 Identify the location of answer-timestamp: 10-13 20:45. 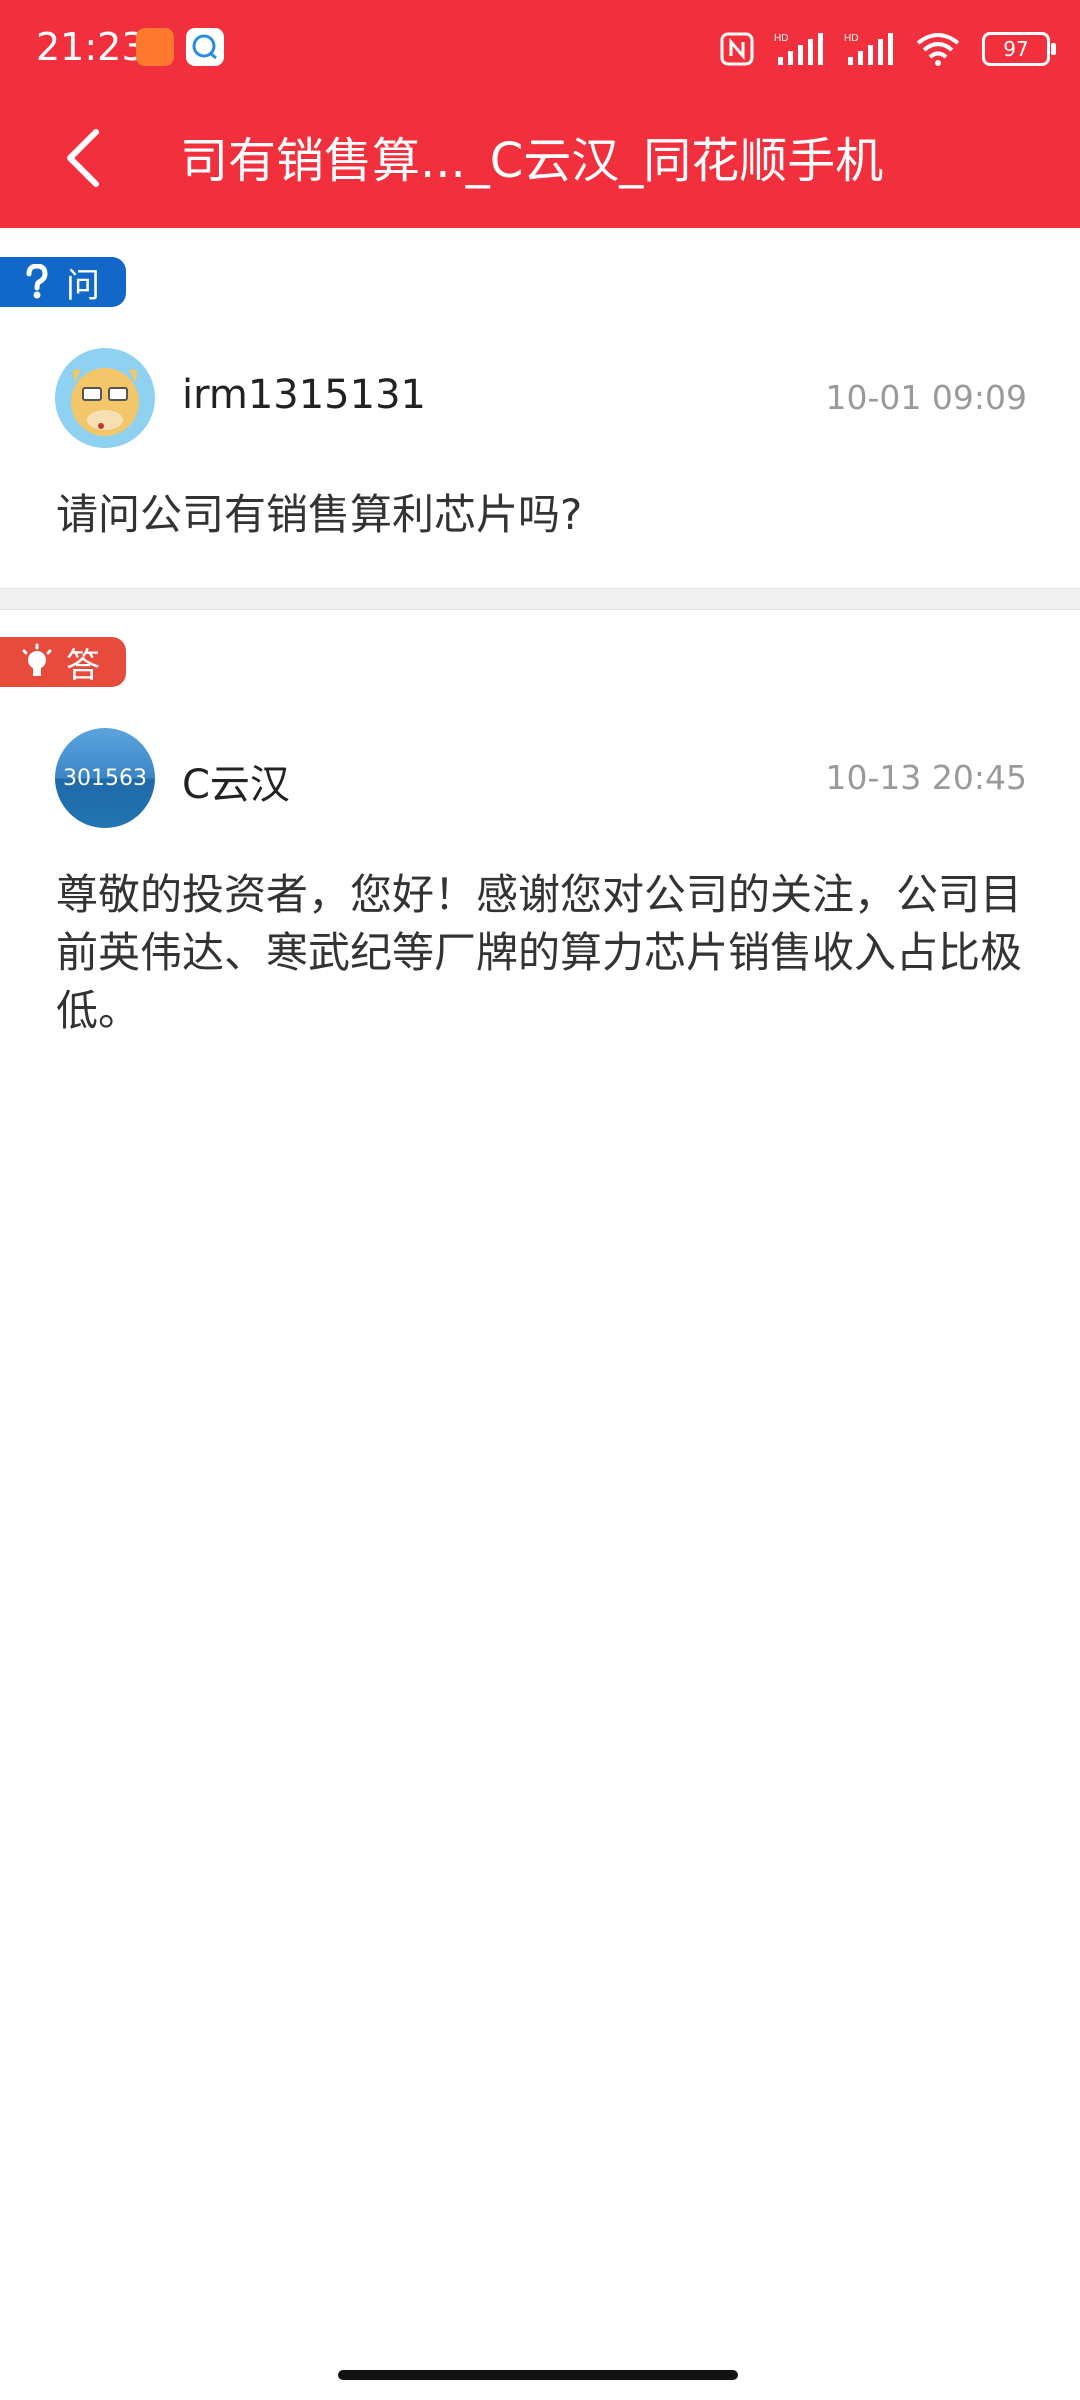
(926, 777).